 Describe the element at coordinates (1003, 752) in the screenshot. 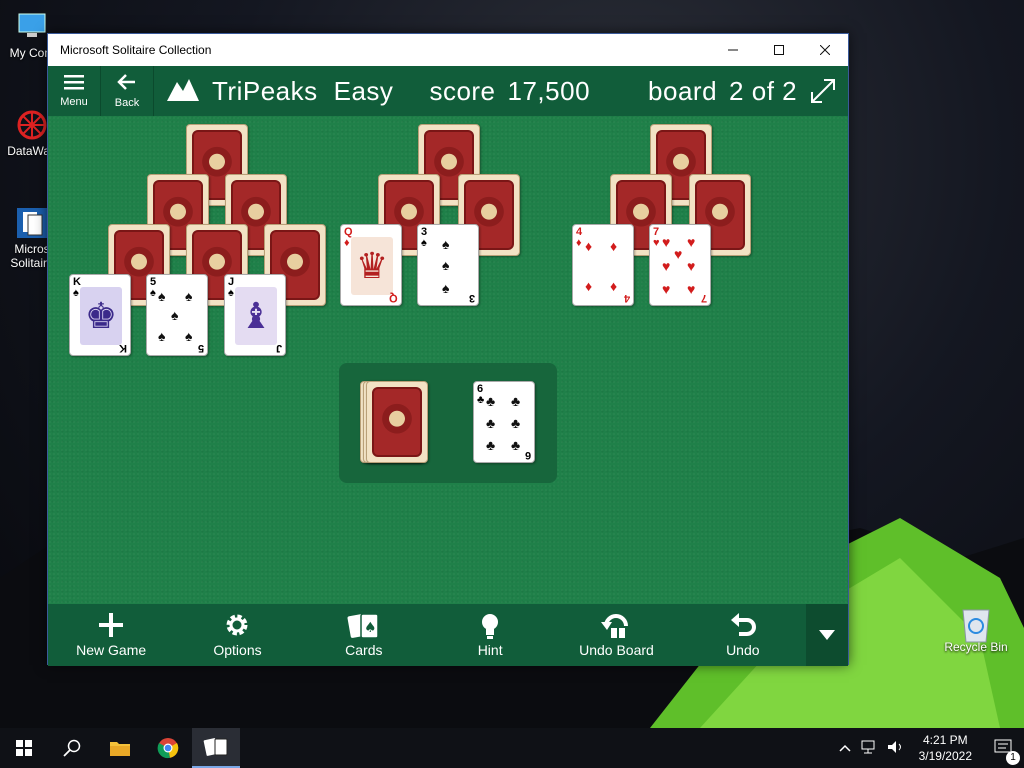

I see `notifications-button: 1` at that location.